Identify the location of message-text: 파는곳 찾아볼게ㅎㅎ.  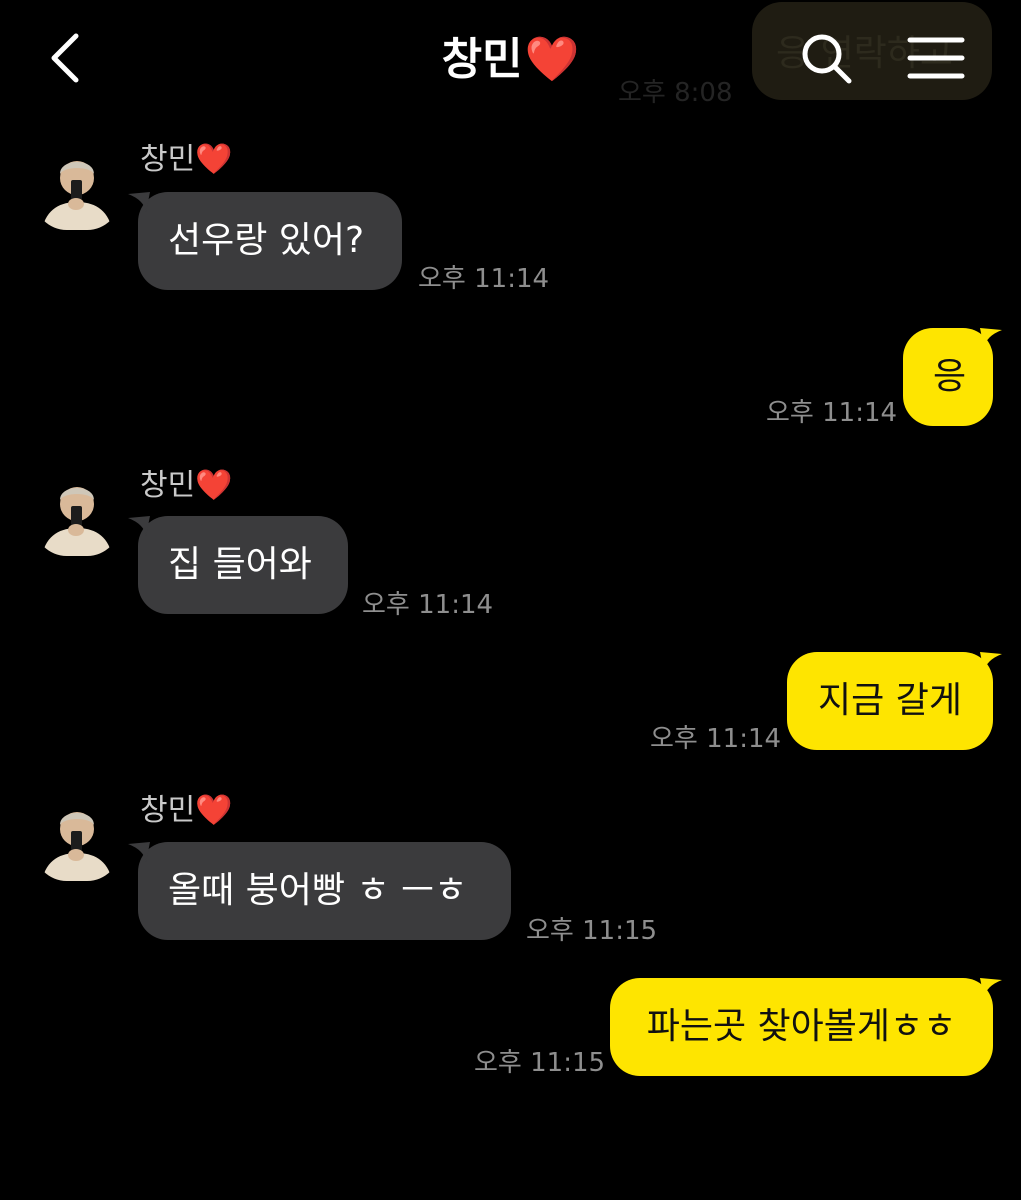
(801, 1026).